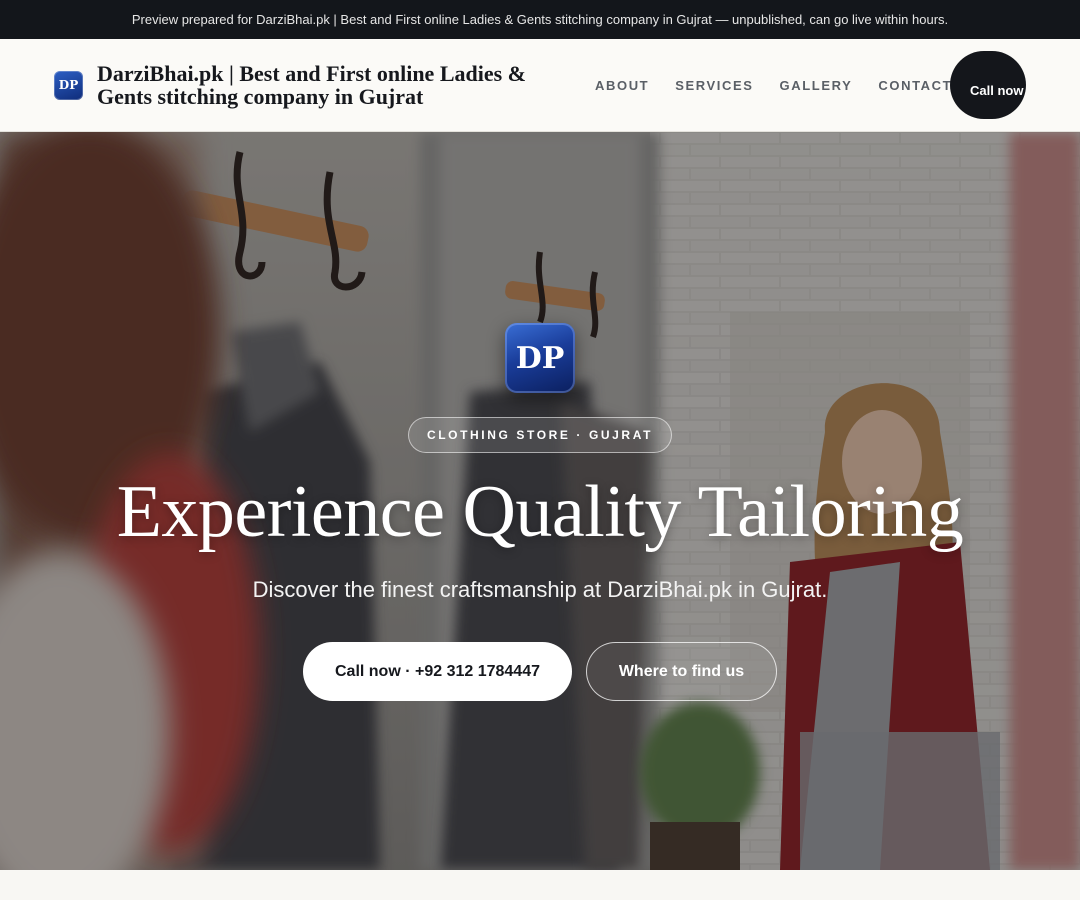 This screenshot has width=1080, height=900. What do you see at coordinates (714, 85) in the screenshot?
I see `nav-link-services: SERVICES` at bounding box center [714, 85].